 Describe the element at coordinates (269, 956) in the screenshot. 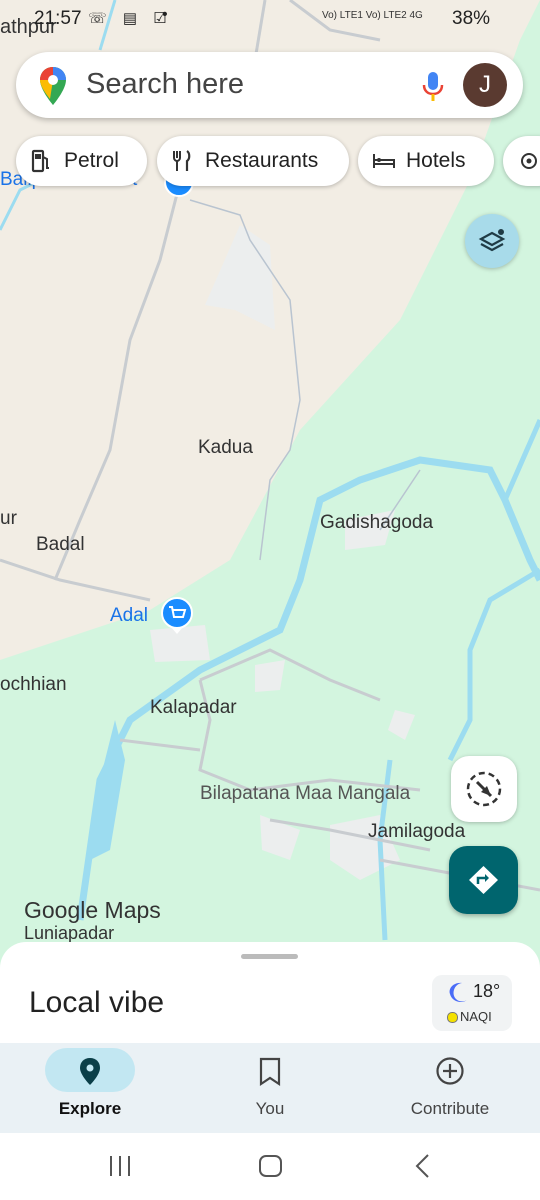

I see `sheet-drag-handle` at that location.